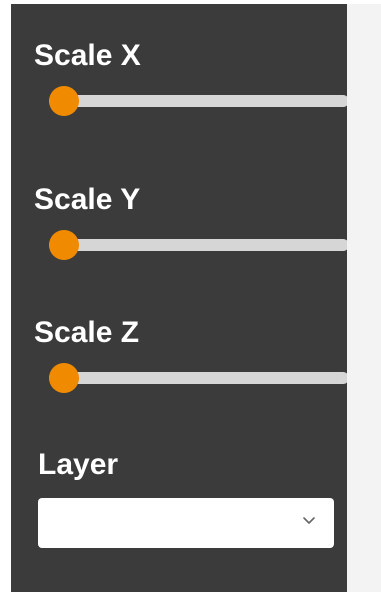 This screenshot has width=381, height=592. I want to click on scale-x-track, so click(199, 101).